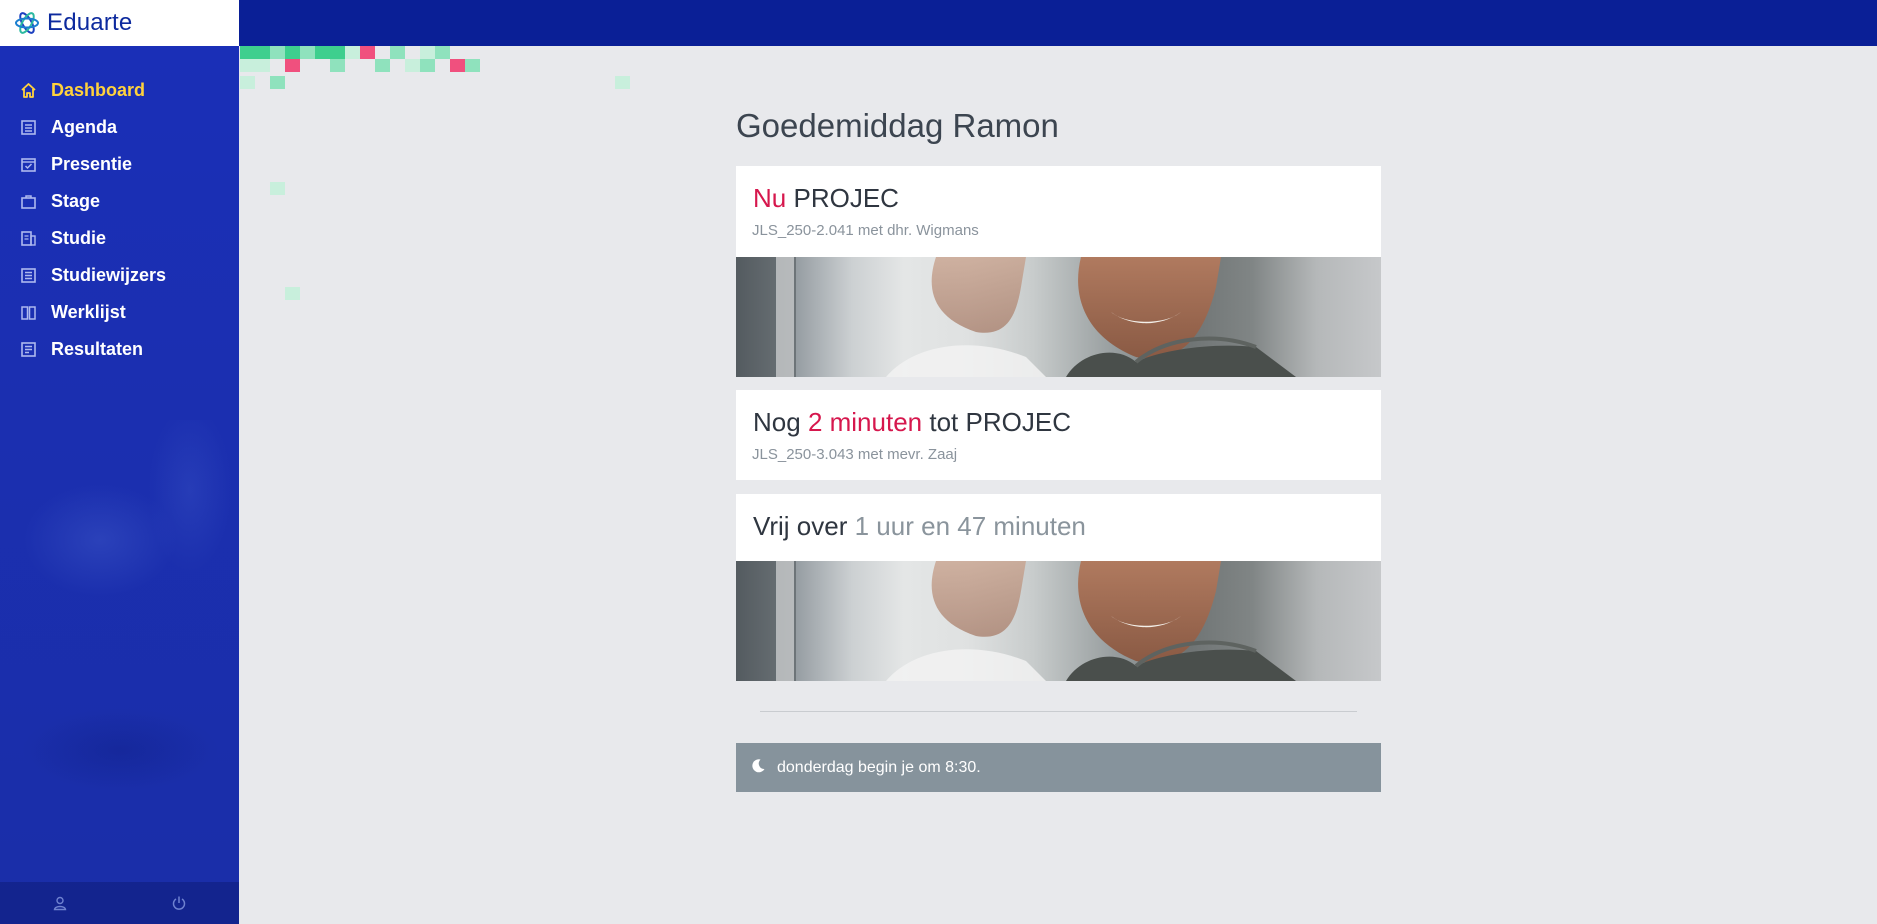 Image resolution: width=1877 pixels, height=924 pixels. What do you see at coordinates (28, 201) in the screenshot?
I see `briefcase-icon` at bounding box center [28, 201].